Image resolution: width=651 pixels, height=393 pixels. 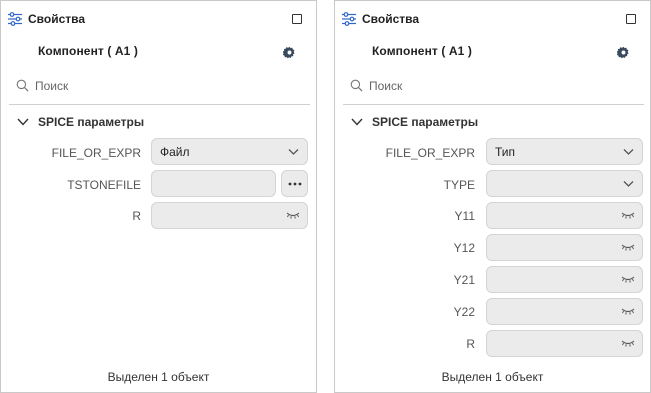 I want to click on property-label: TSTONEFILE, so click(x=104, y=185).